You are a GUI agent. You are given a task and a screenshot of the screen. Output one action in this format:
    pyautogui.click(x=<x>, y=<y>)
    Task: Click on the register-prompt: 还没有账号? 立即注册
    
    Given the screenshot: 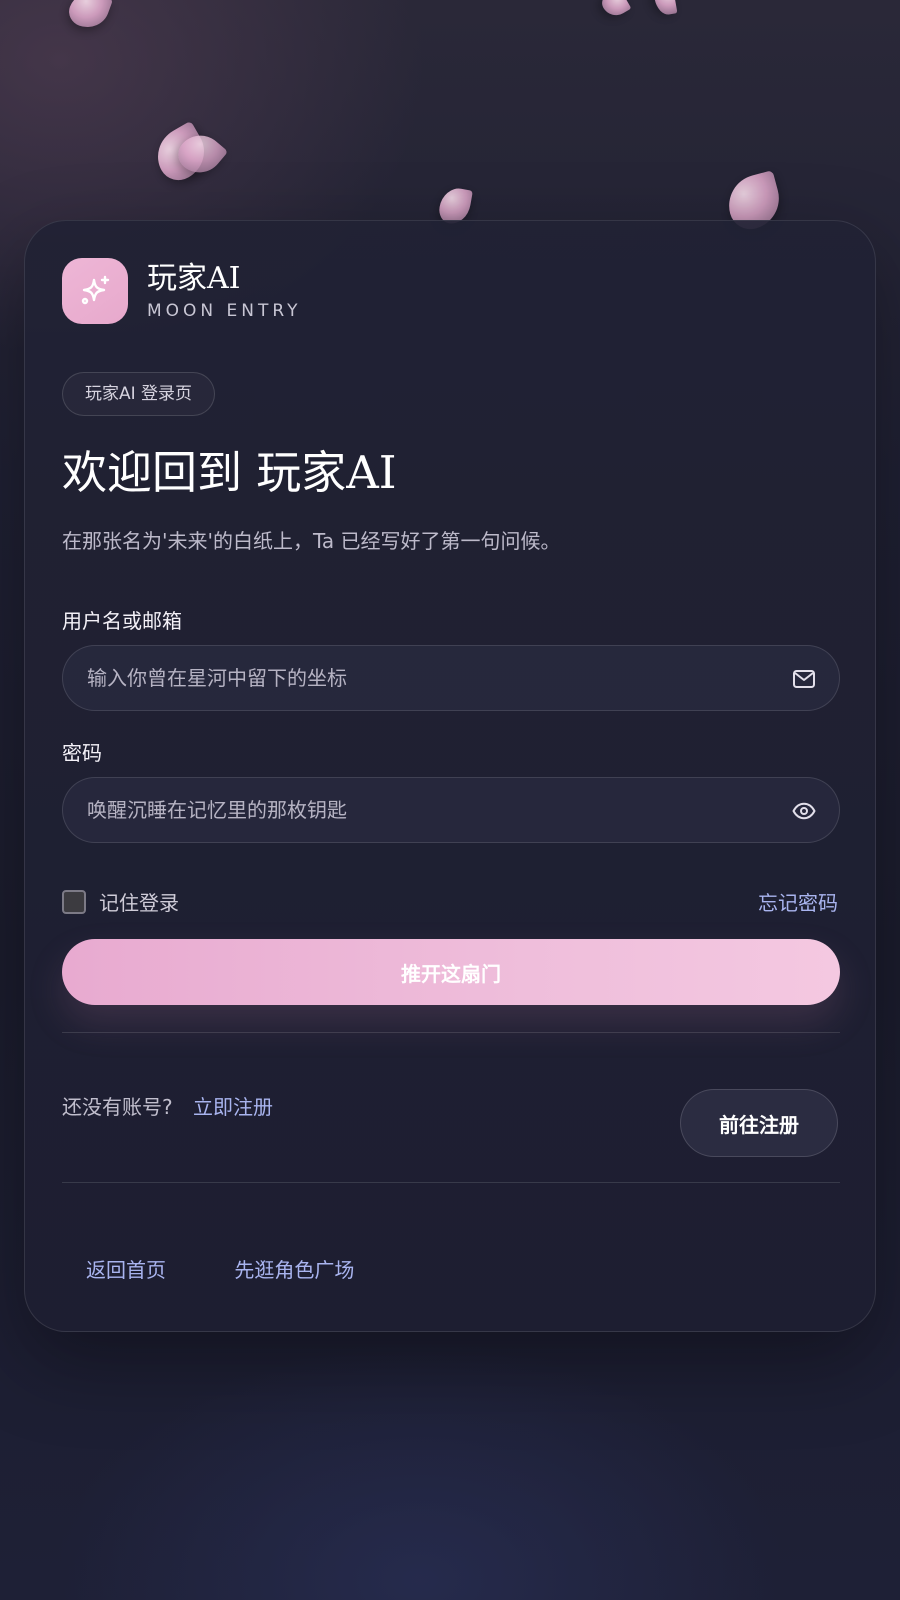 What is the action you would take?
    pyautogui.click(x=167, y=1105)
    